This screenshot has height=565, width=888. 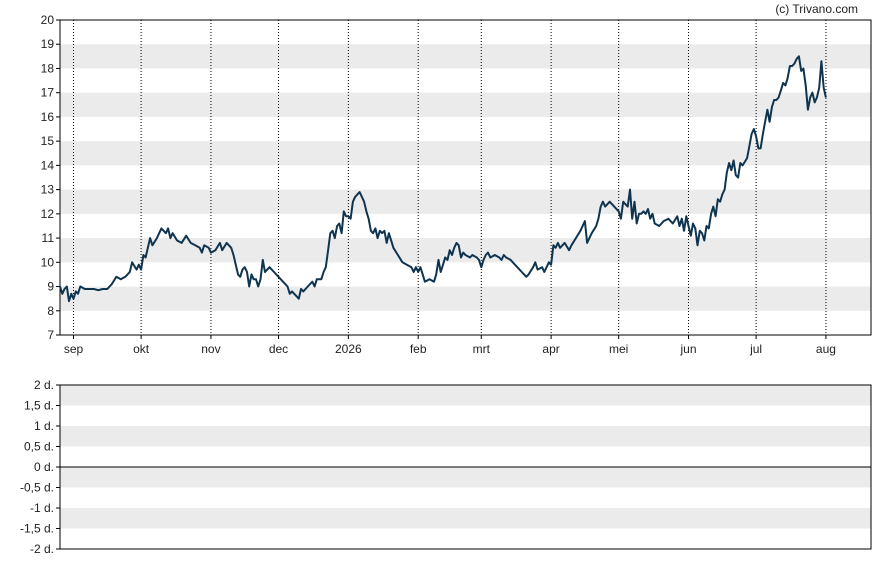 I want to click on y-tick-label: 13, so click(x=48, y=190).